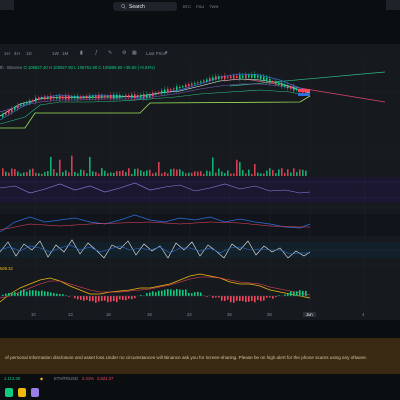  What do you see at coordinates (42, 378) in the screenshot?
I see `eth-icon: ◆` at bounding box center [42, 378].